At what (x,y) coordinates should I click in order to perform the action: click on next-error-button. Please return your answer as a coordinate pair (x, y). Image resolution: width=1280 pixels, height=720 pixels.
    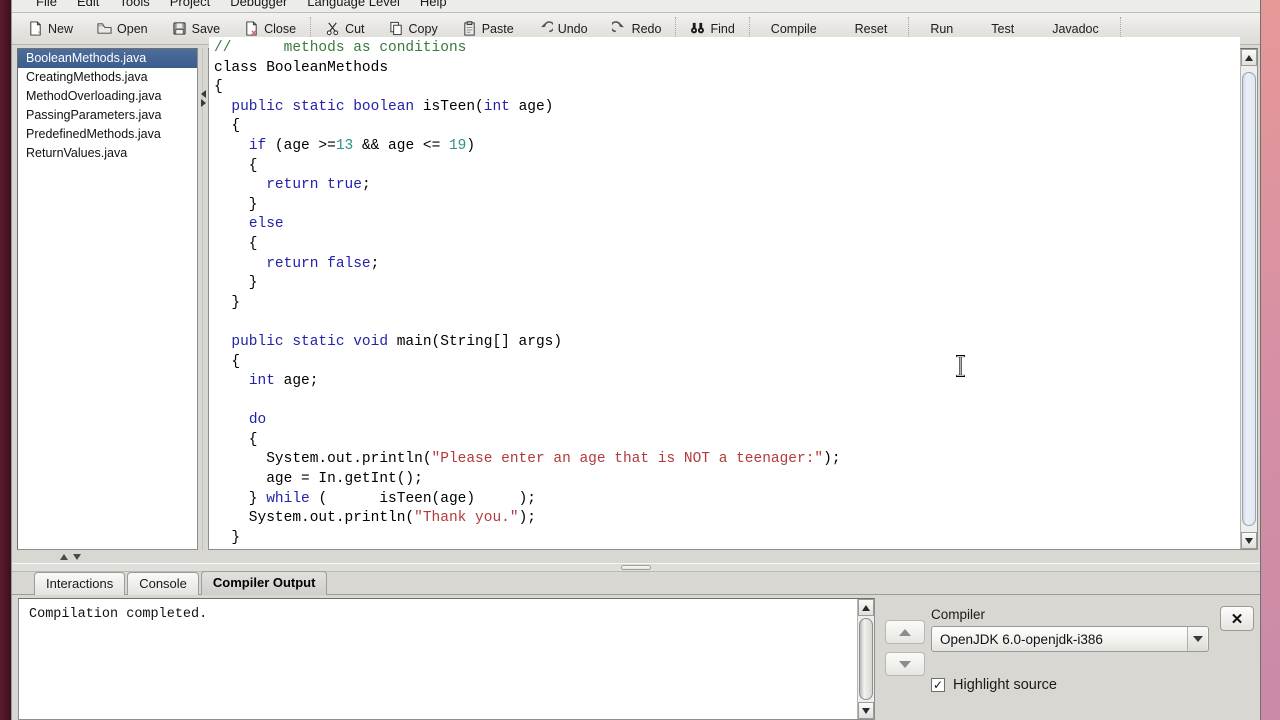
    Looking at the image, I should click on (905, 664).